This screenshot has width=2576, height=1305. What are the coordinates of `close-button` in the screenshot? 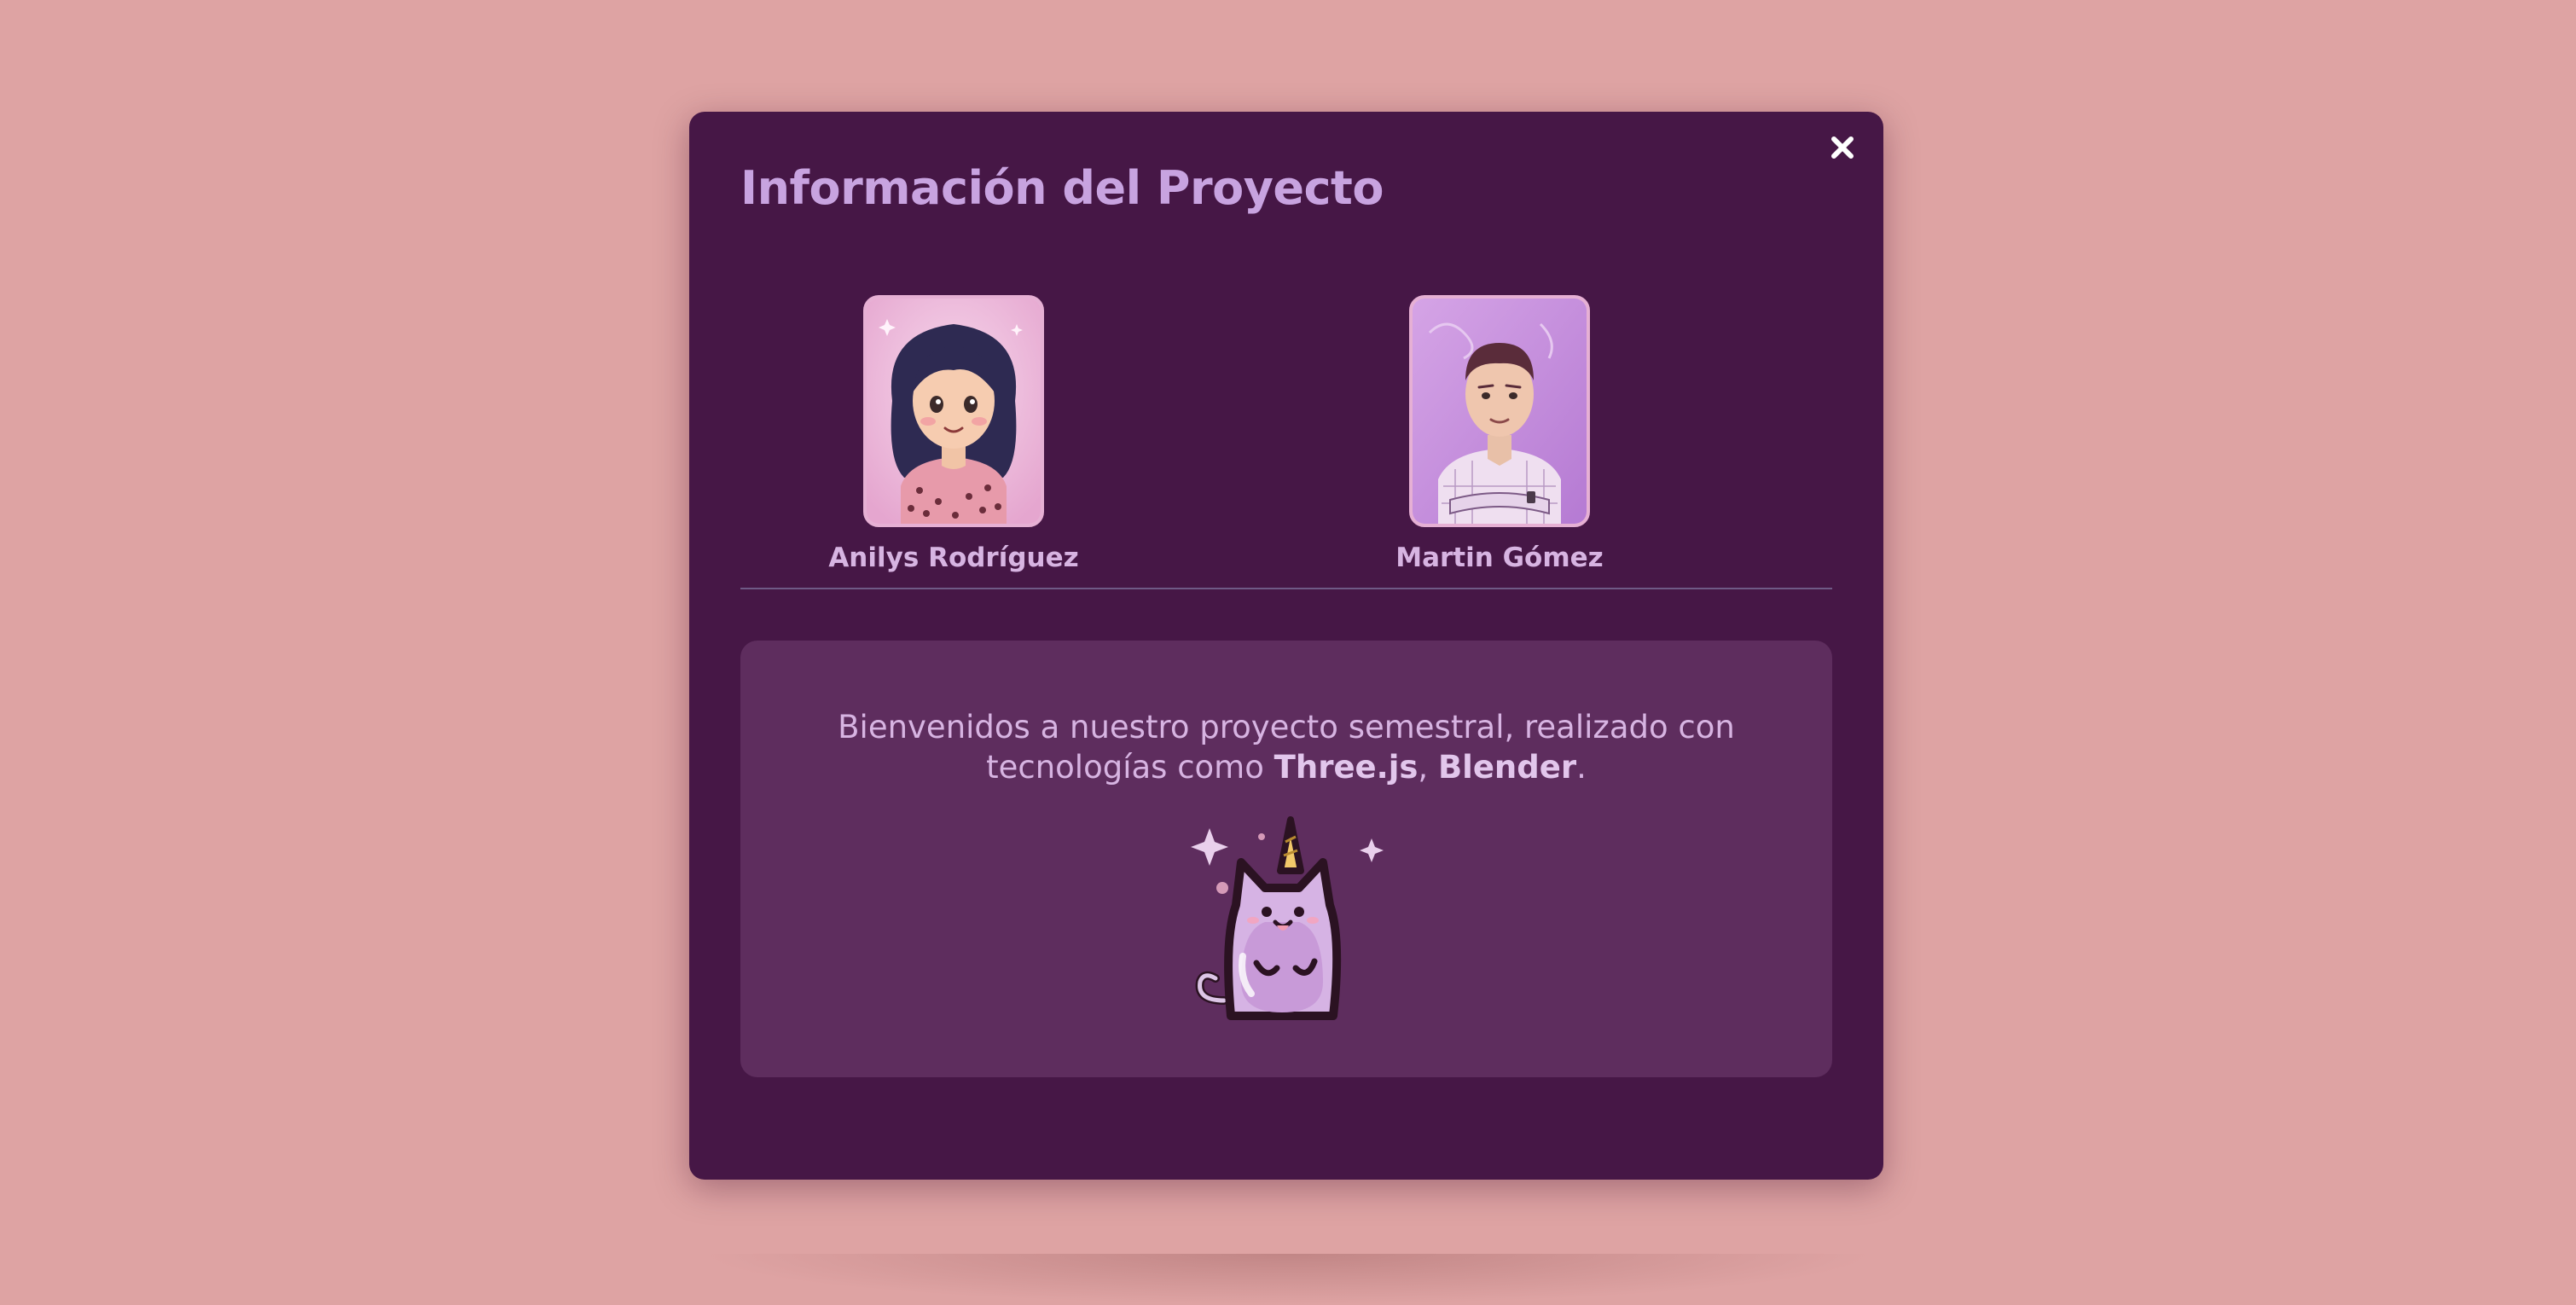 It's located at (1842, 147).